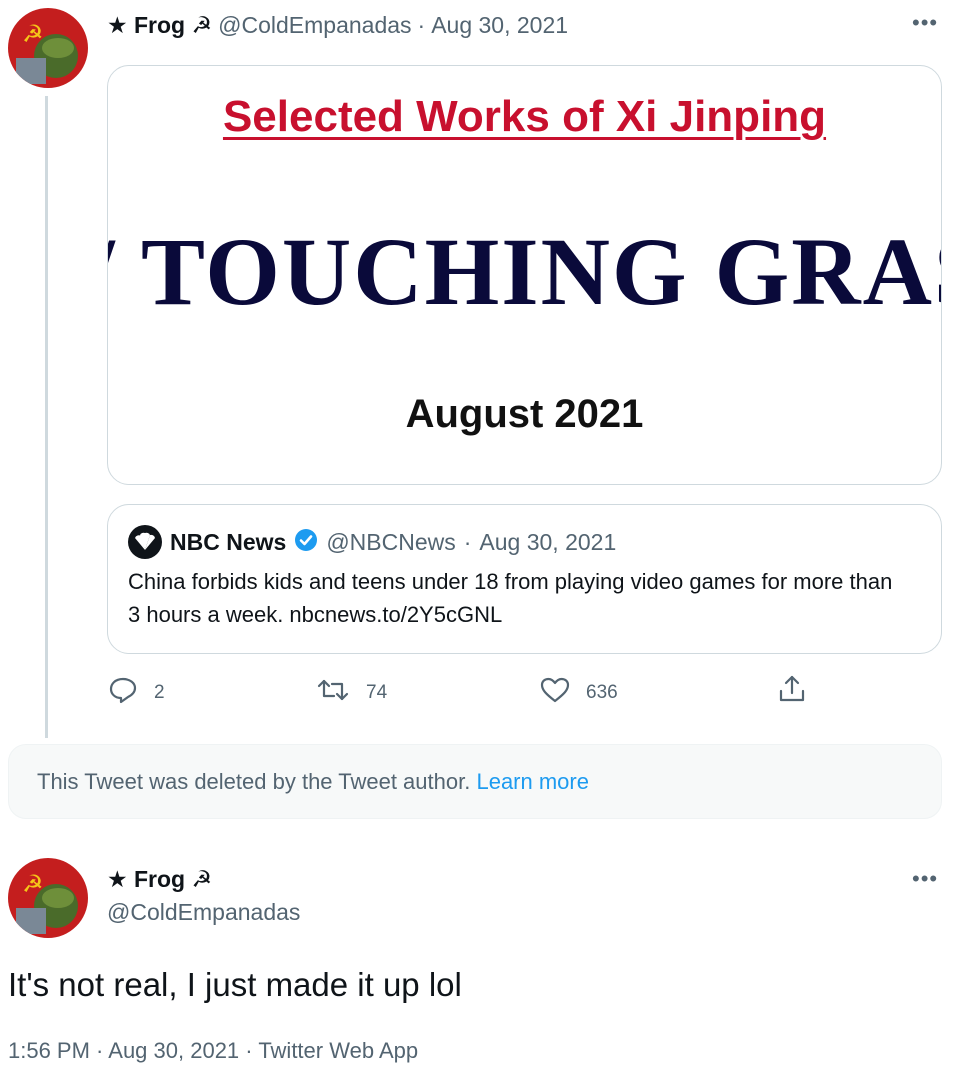 Image resolution: width=954 pixels, height=1073 pixels. What do you see at coordinates (555, 693) in the screenshot?
I see `heart-icon` at bounding box center [555, 693].